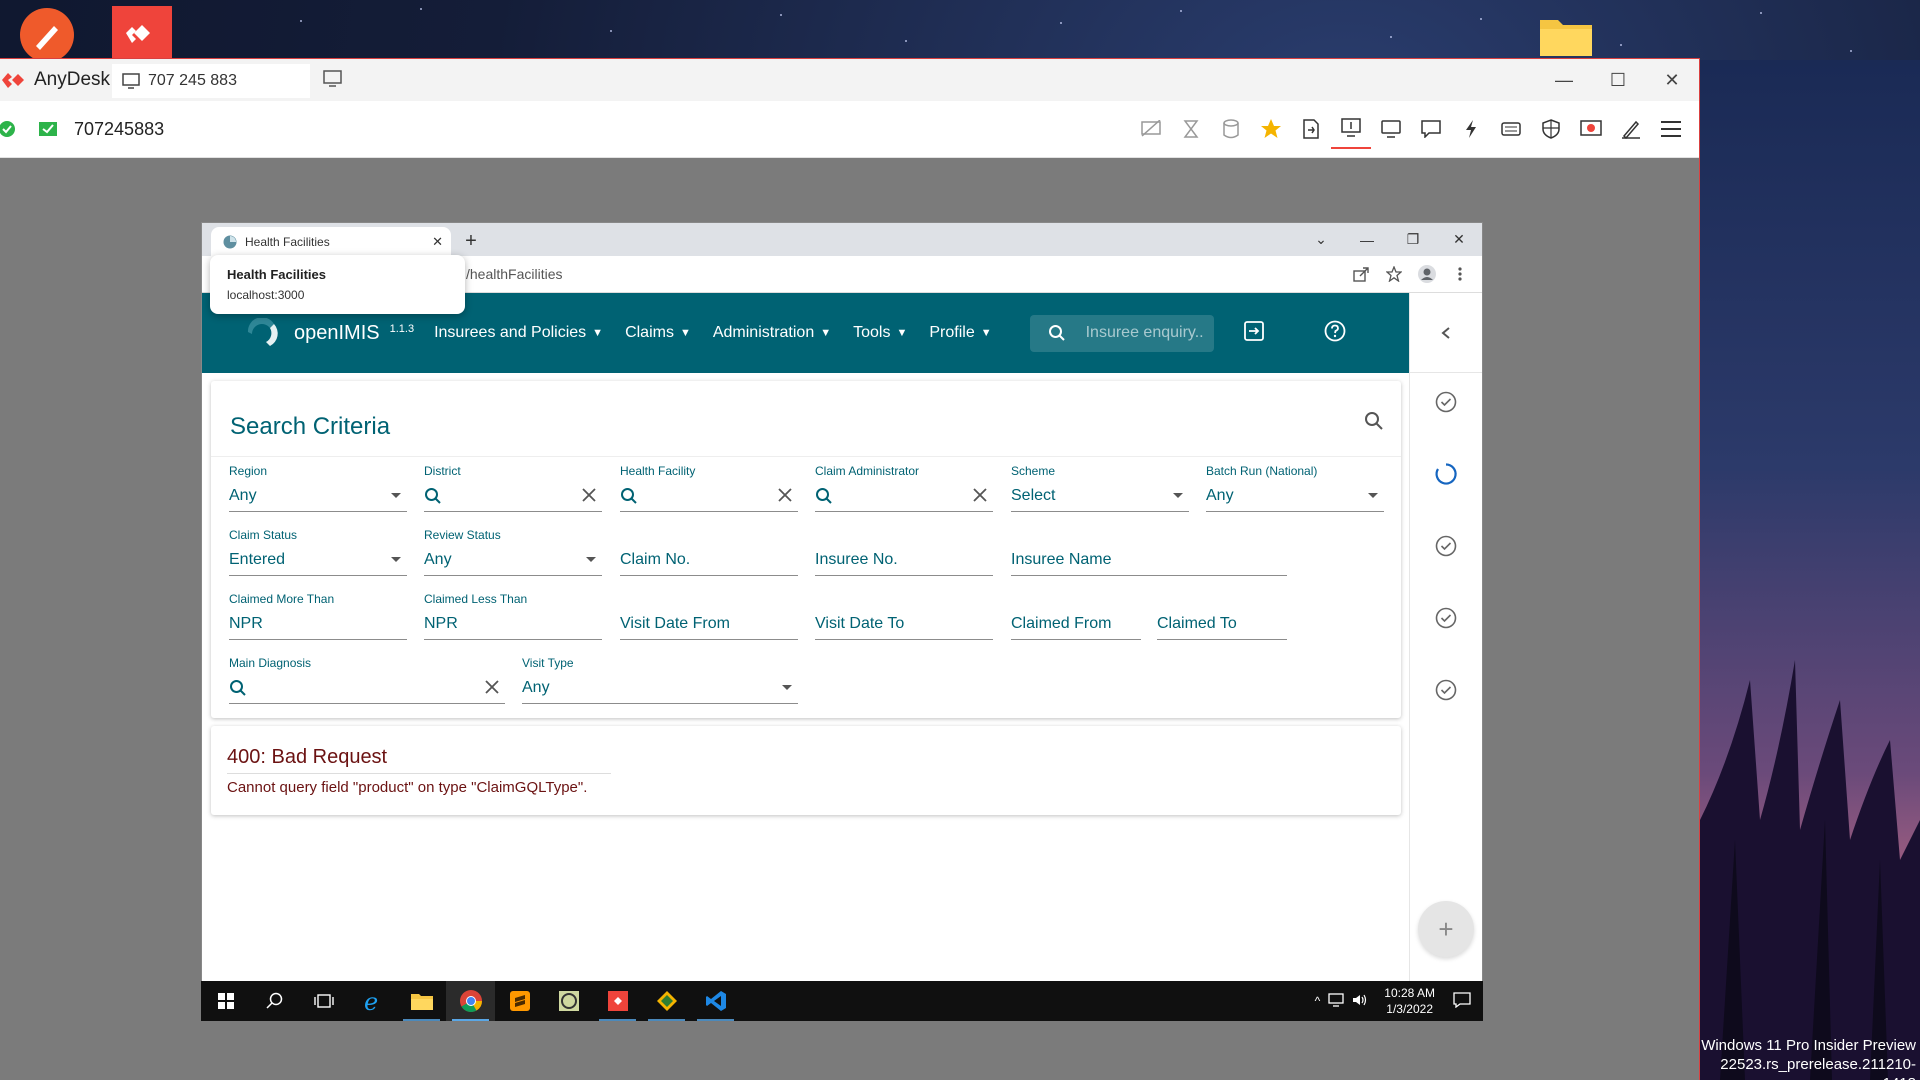 This screenshot has height=1080, width=1920. I want to click on claim-administrator-picker: Claim Administrator, so click(904, 488).